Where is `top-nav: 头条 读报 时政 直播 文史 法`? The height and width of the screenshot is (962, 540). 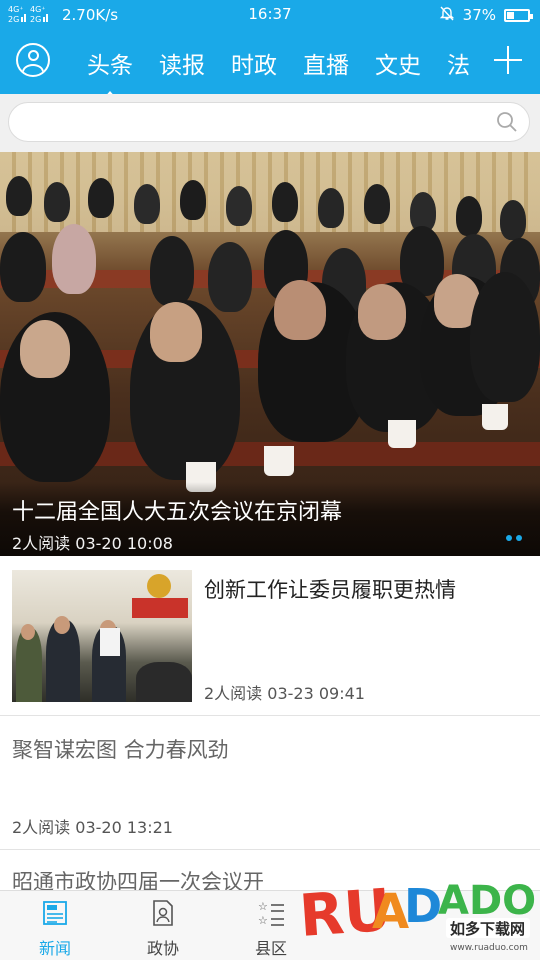
top-nav: 头条 读报 时政 直播 文史 法 is located at coordinates (270, 62).